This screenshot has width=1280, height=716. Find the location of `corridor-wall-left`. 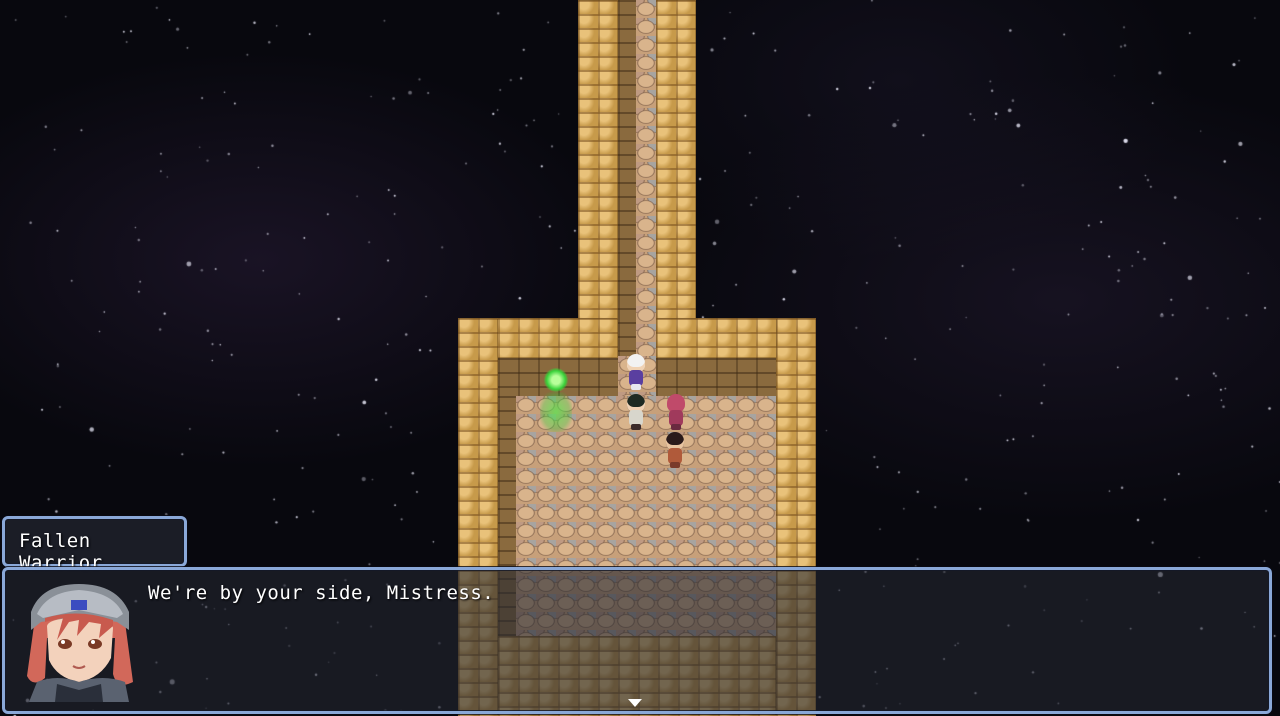

corridor-wall-left is located at coordinates (598, 160).